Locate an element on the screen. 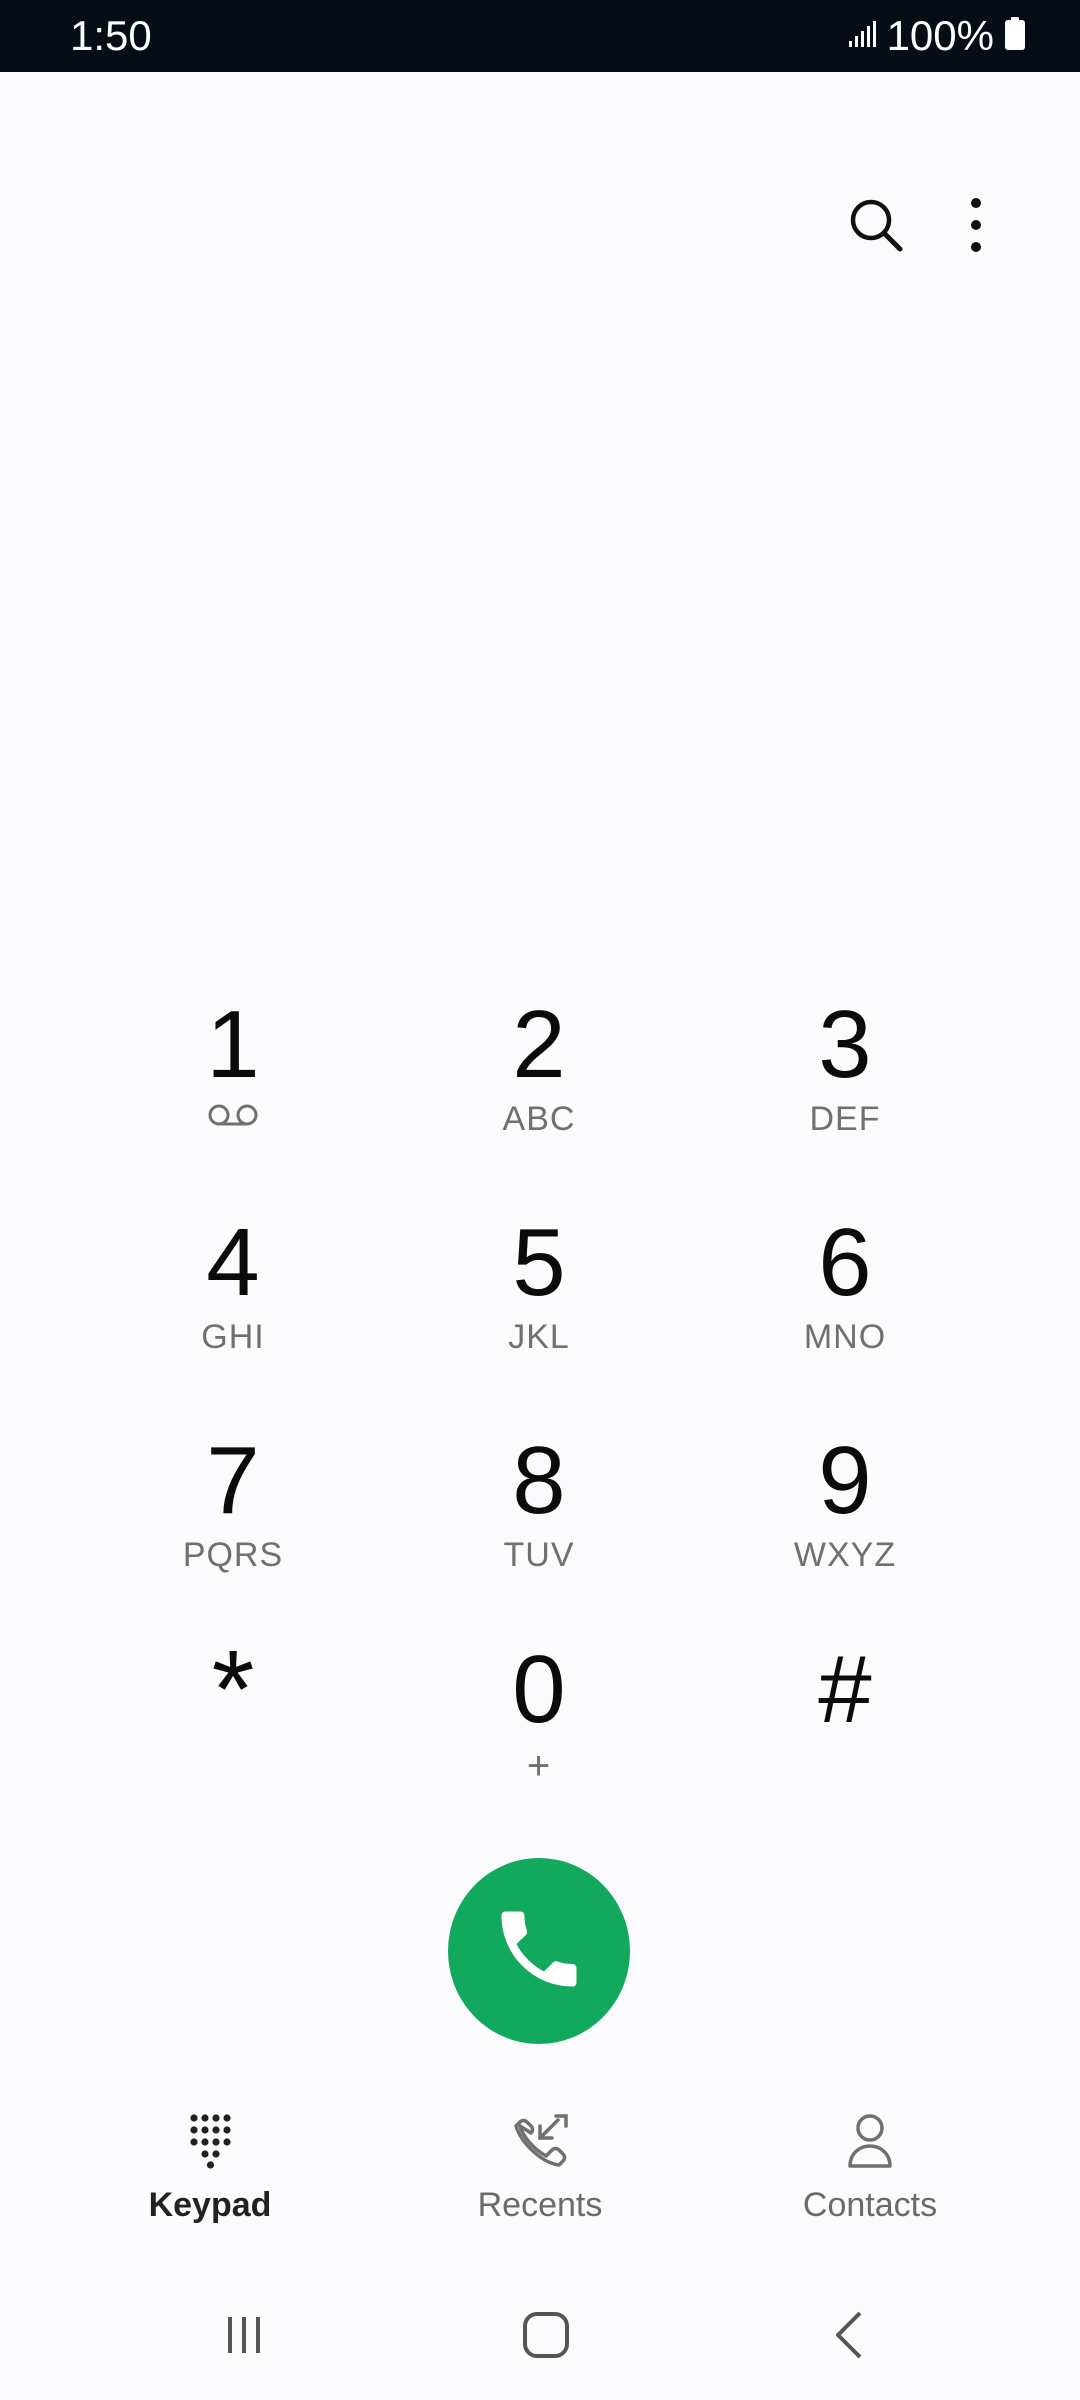 The image size is (1080, 2400). key-9: 9 WXYZ is located at coordinates (845, 1521).